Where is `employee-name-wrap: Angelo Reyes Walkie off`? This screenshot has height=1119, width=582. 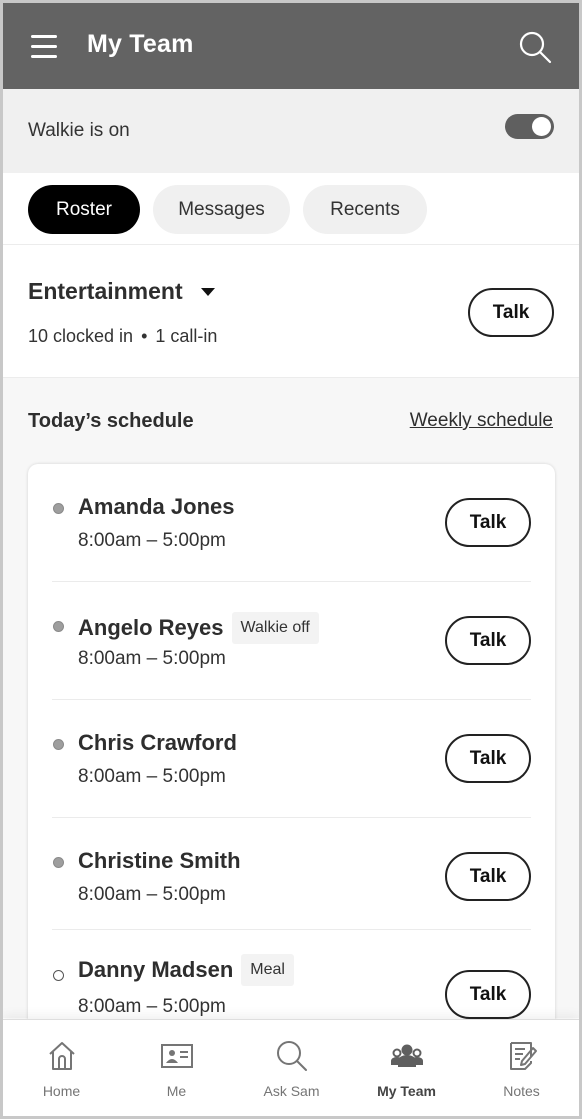
employee-name-wrap: Angelo Reyes Walkie off is located at coordinates (198, 628).